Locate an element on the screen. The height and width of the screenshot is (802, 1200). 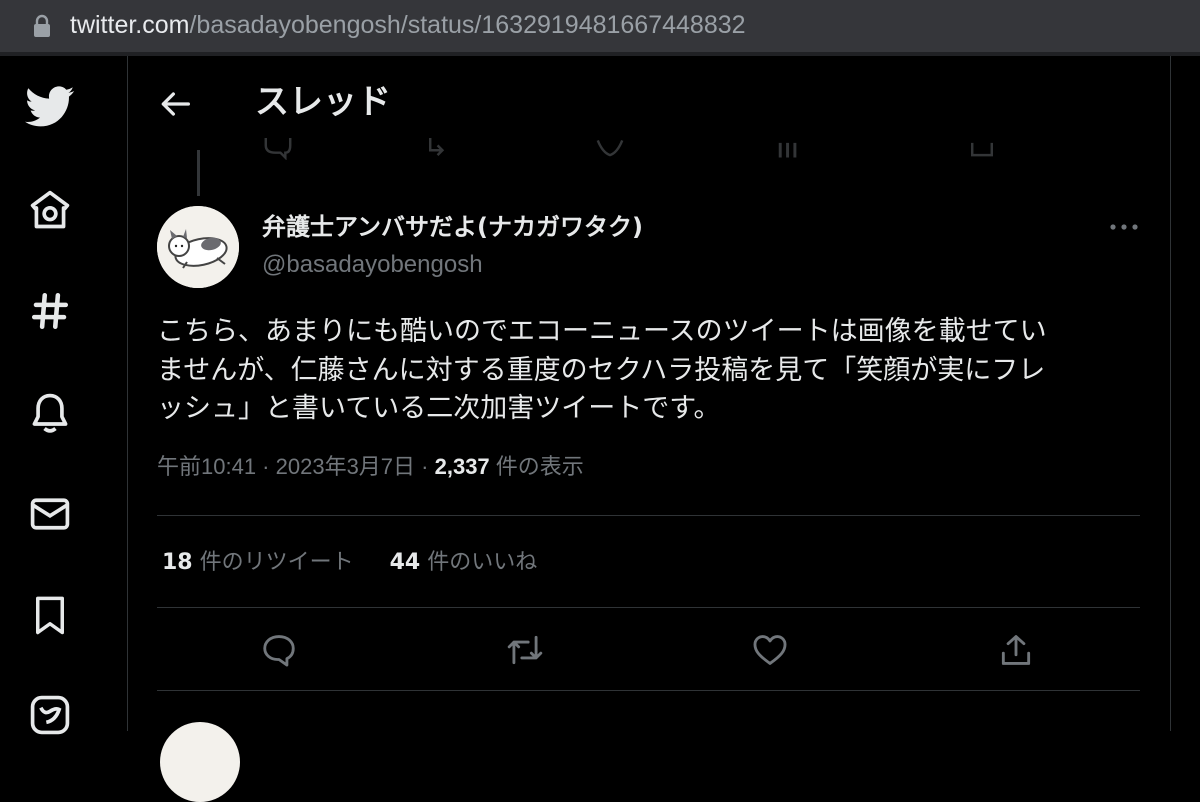
like-button is located at coordinates (770, 650).